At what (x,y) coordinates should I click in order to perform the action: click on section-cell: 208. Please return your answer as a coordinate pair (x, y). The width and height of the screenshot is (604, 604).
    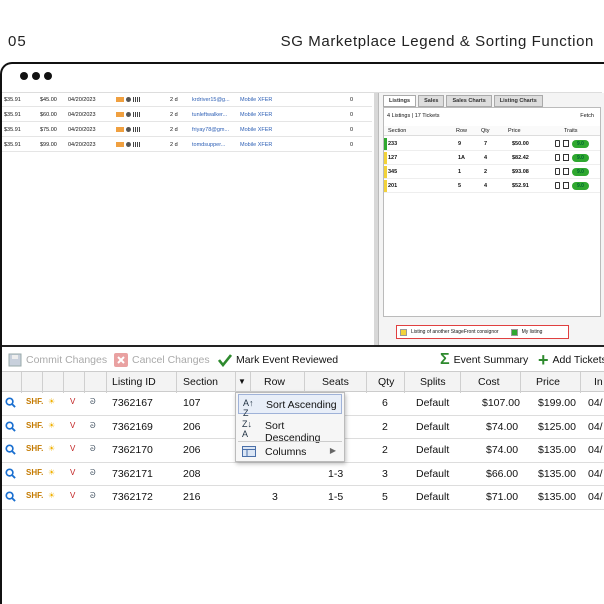
    Looking at the image, I should click on (192, 473).